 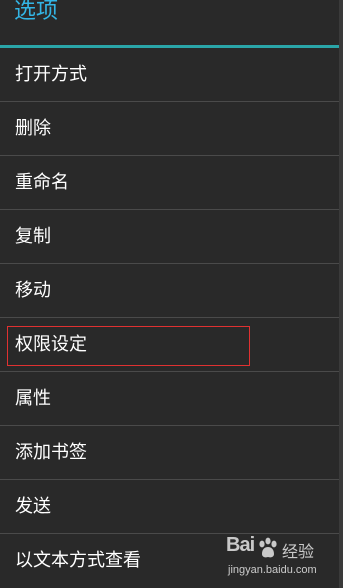 I want to click on paw-icon, so click(x=268, y=547).